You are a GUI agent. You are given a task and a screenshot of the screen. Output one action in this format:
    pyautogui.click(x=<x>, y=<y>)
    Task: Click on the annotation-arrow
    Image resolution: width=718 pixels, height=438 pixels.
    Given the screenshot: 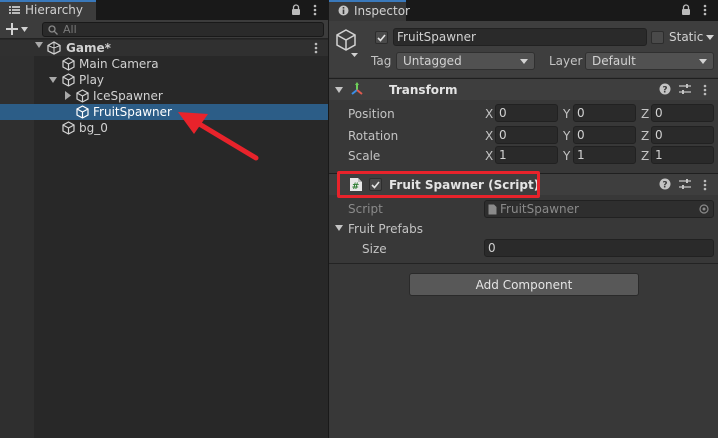 What is the action you would take?
    pyautogui.click(x=218, y=136)
    